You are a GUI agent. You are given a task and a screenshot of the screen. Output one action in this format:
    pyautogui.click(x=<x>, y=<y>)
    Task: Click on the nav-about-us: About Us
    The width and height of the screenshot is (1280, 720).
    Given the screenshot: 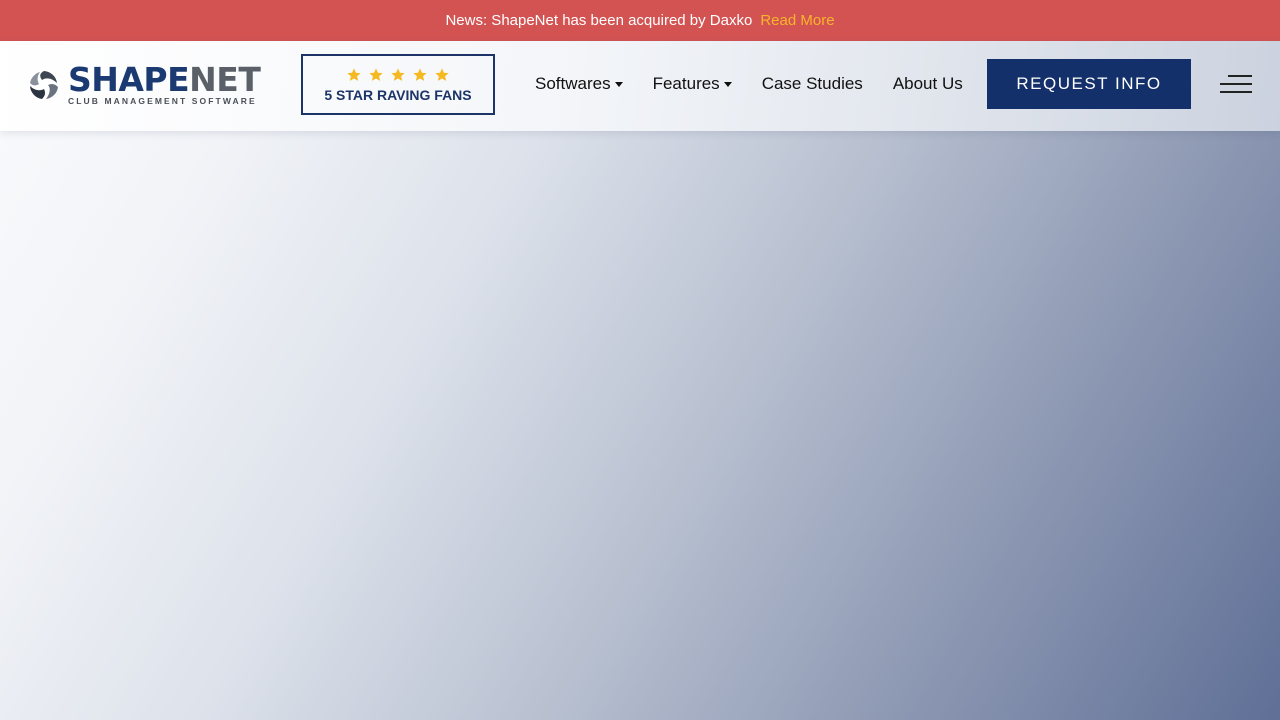 What is the action you would take?
    pyautogui.click(x=928, y=84)
    